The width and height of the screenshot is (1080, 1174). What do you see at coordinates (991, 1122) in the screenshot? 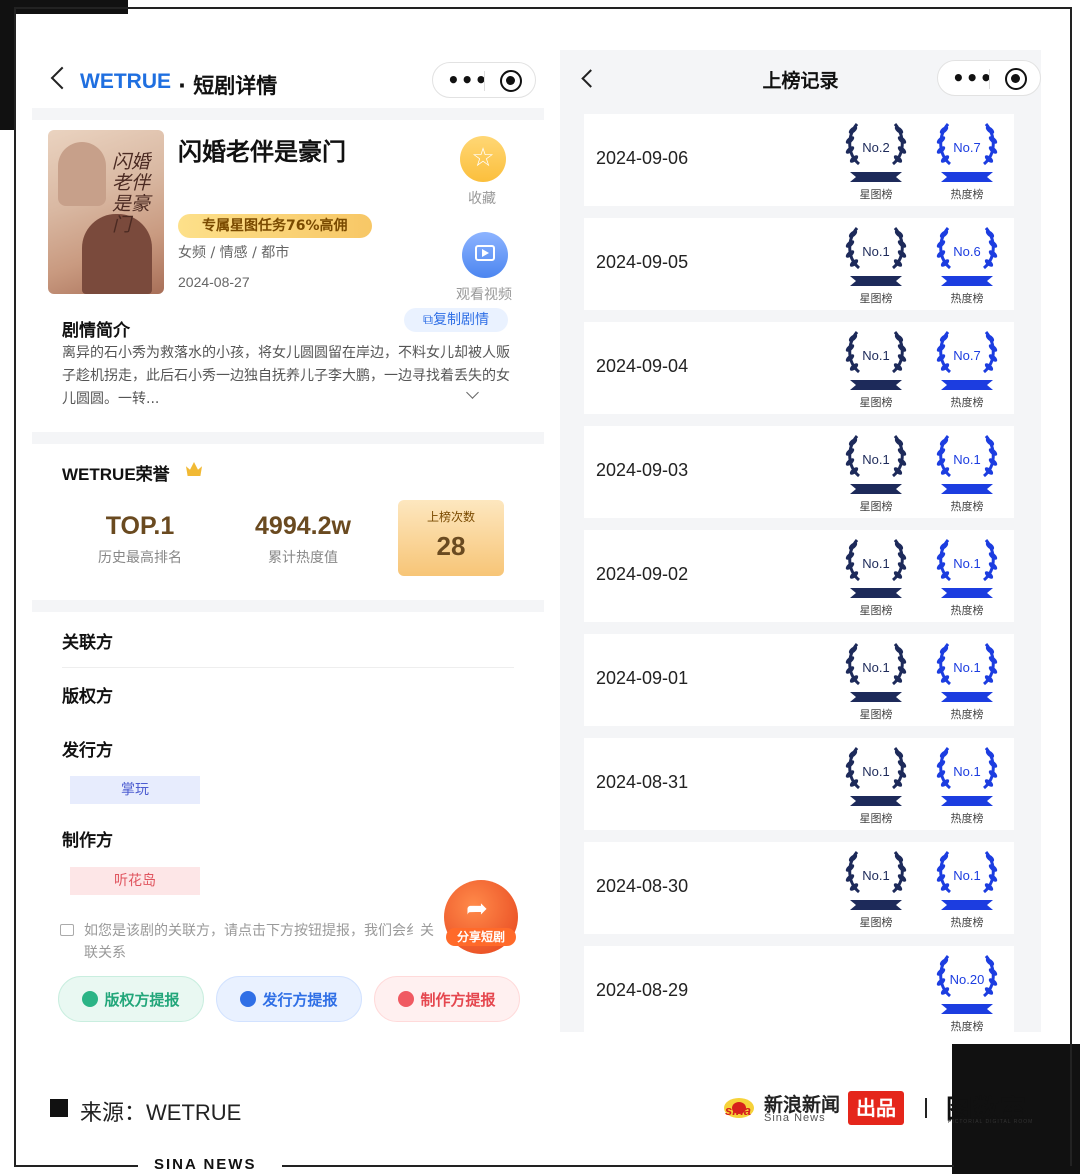
I see `datalab-logo-subtitle: PICTORIAL DIGITAL ROOM` at bounding box center [991, 1122].